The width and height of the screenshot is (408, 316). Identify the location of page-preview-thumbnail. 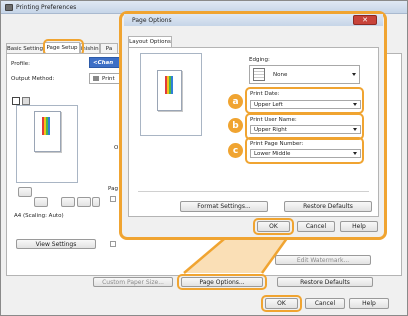
(47, 131).